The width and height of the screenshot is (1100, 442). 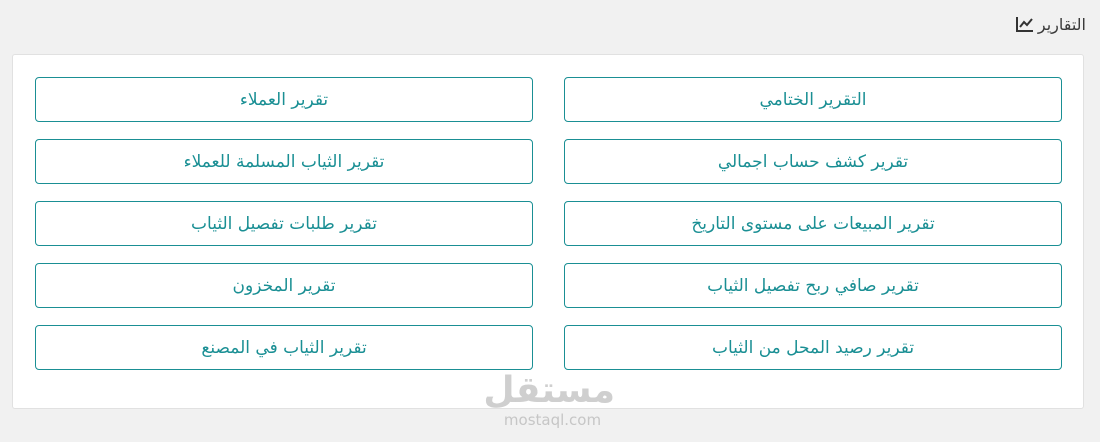 What do you see at coordinates (1024, 24) in the screenshot?
I see `line-chart-icon` at bounding box center [1024, 24].